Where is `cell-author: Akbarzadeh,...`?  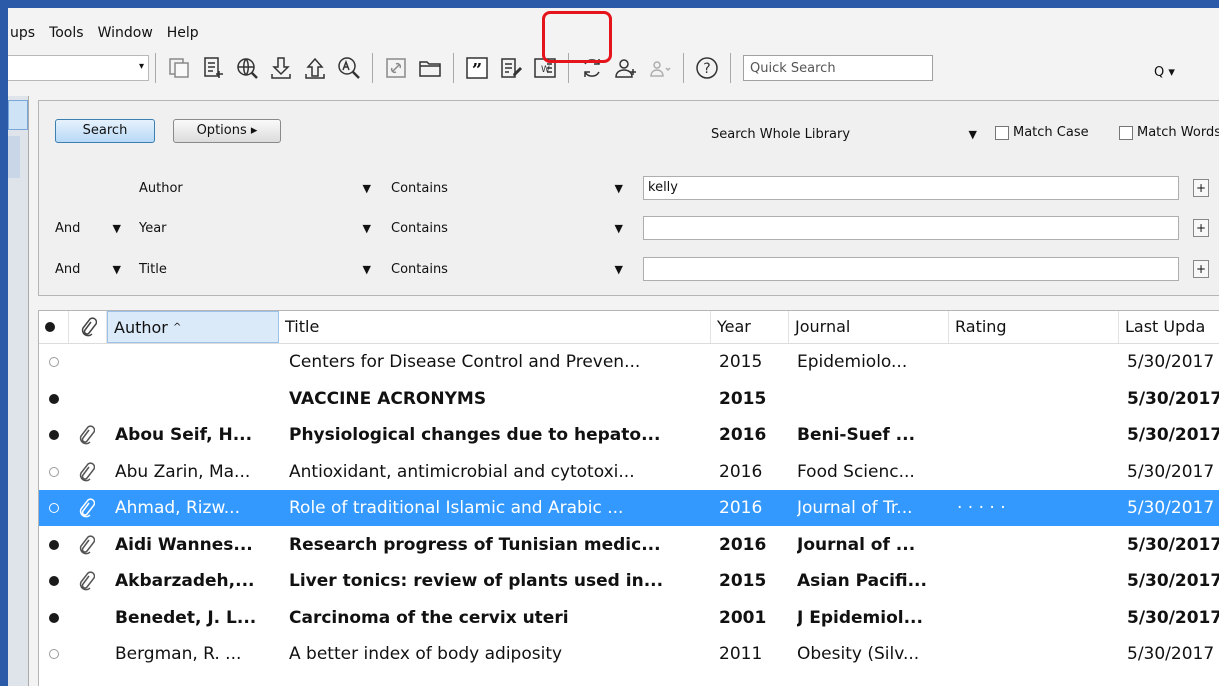
cell-author: Akbarzadeh,... is located at coordinates (185, 581).